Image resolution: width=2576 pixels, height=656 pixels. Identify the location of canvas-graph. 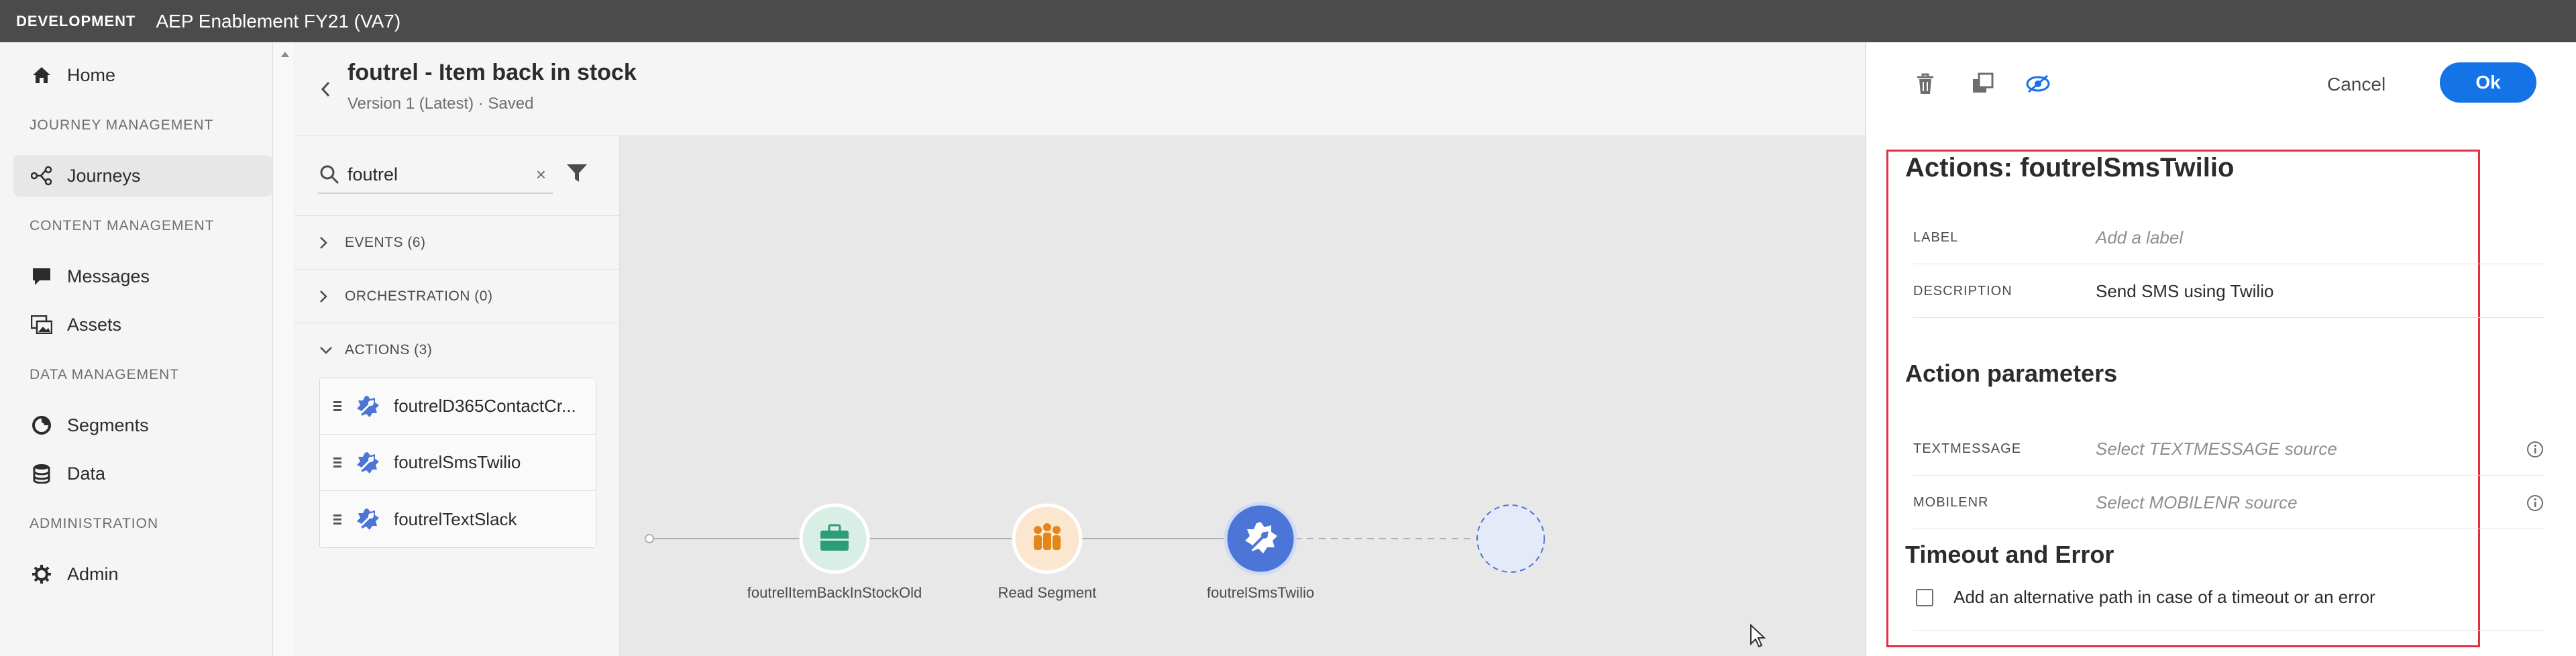
(1095, 539).